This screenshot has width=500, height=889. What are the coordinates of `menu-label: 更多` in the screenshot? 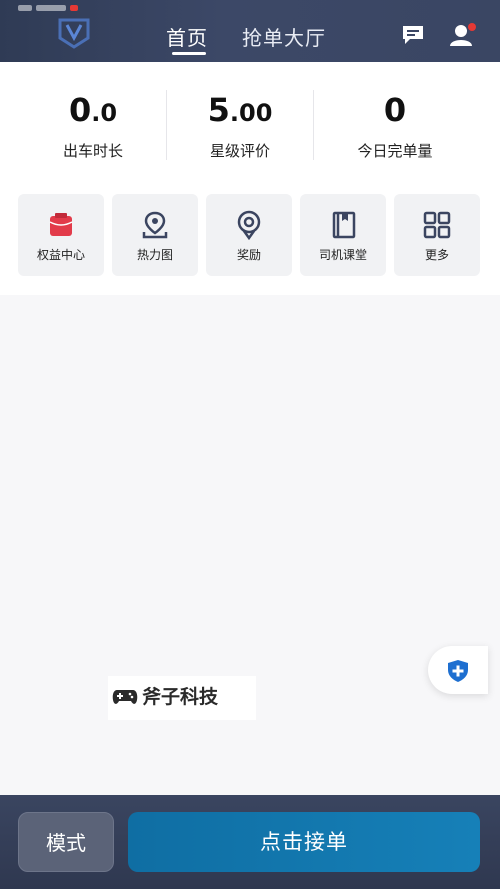 It's located at (436, 255).